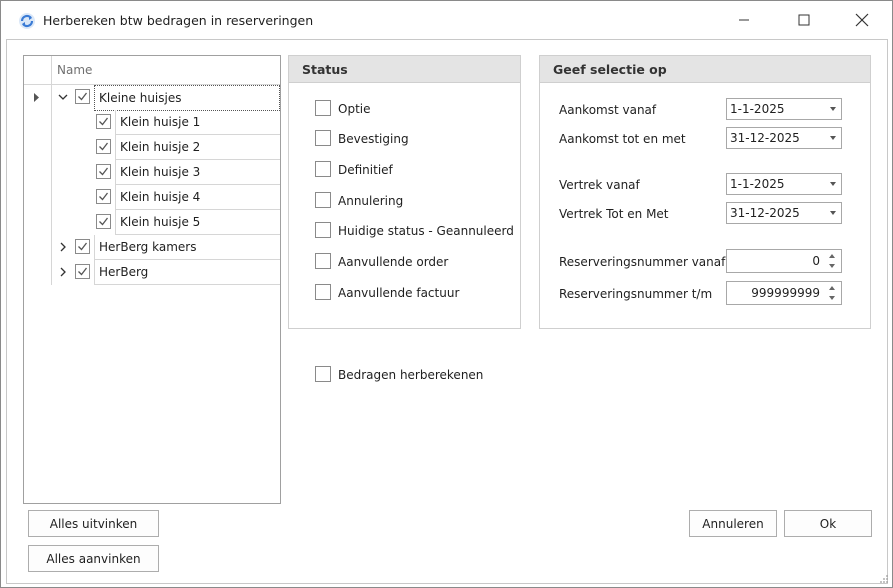  Describe the element at coordinates (398, 293) in the screenshot. I see `status-aanvullende-factuur-label: Aanvullende factuur` at that location.